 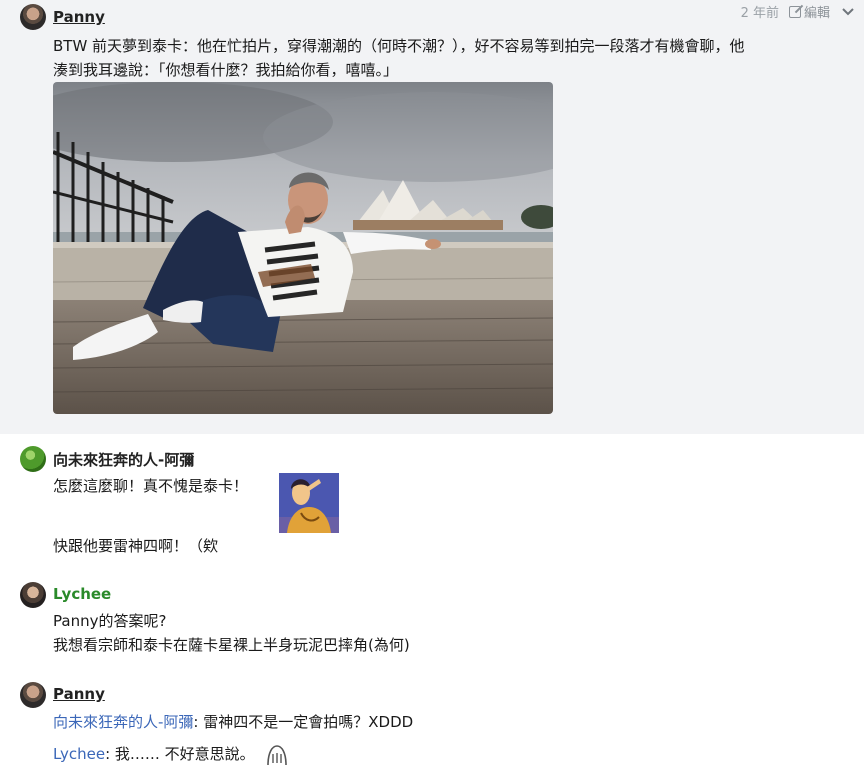 What do you see at coordinates (82, 594) in the screenshot?
I see `author-name: Lychee` at bounding box center [82, 594].